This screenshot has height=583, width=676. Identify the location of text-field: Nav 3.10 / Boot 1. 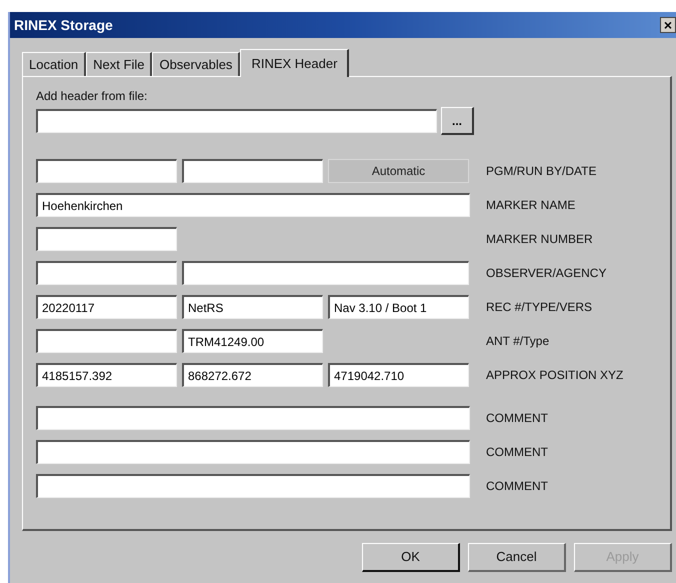
(398, 307).